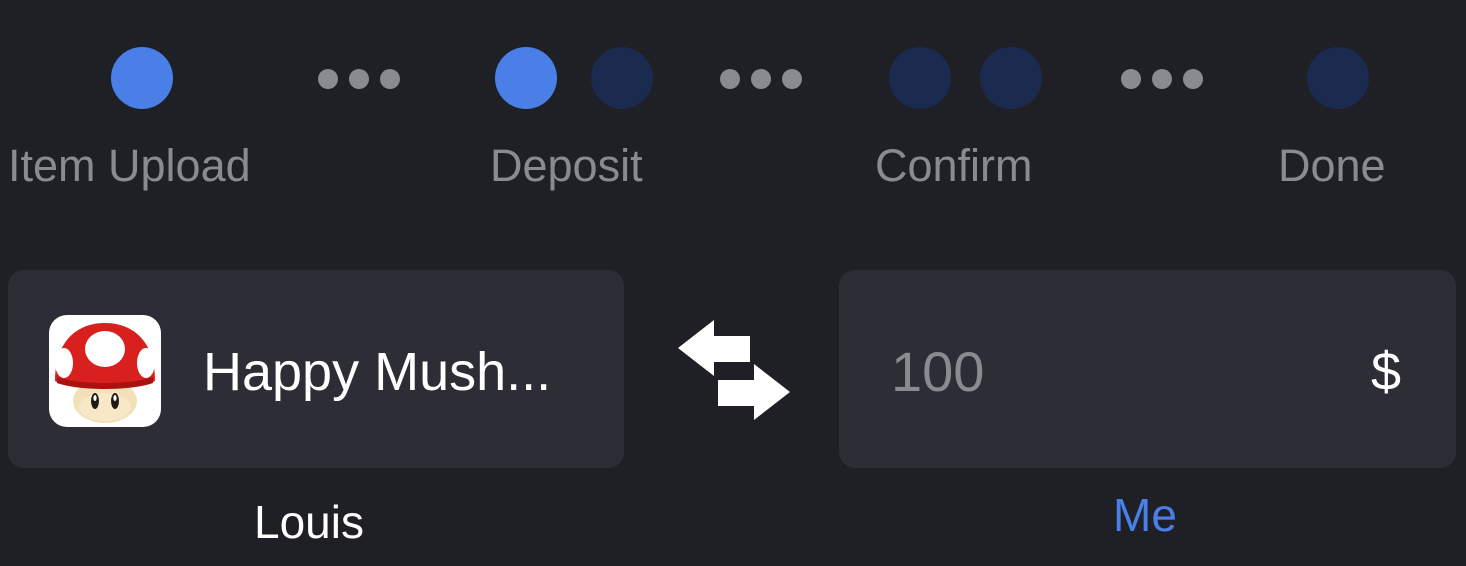 This screenshot has height=566, width=1466. Describe the element at coordinates (622, 78) in the screenshot. I see `step-deposit-dot-b` at that location.